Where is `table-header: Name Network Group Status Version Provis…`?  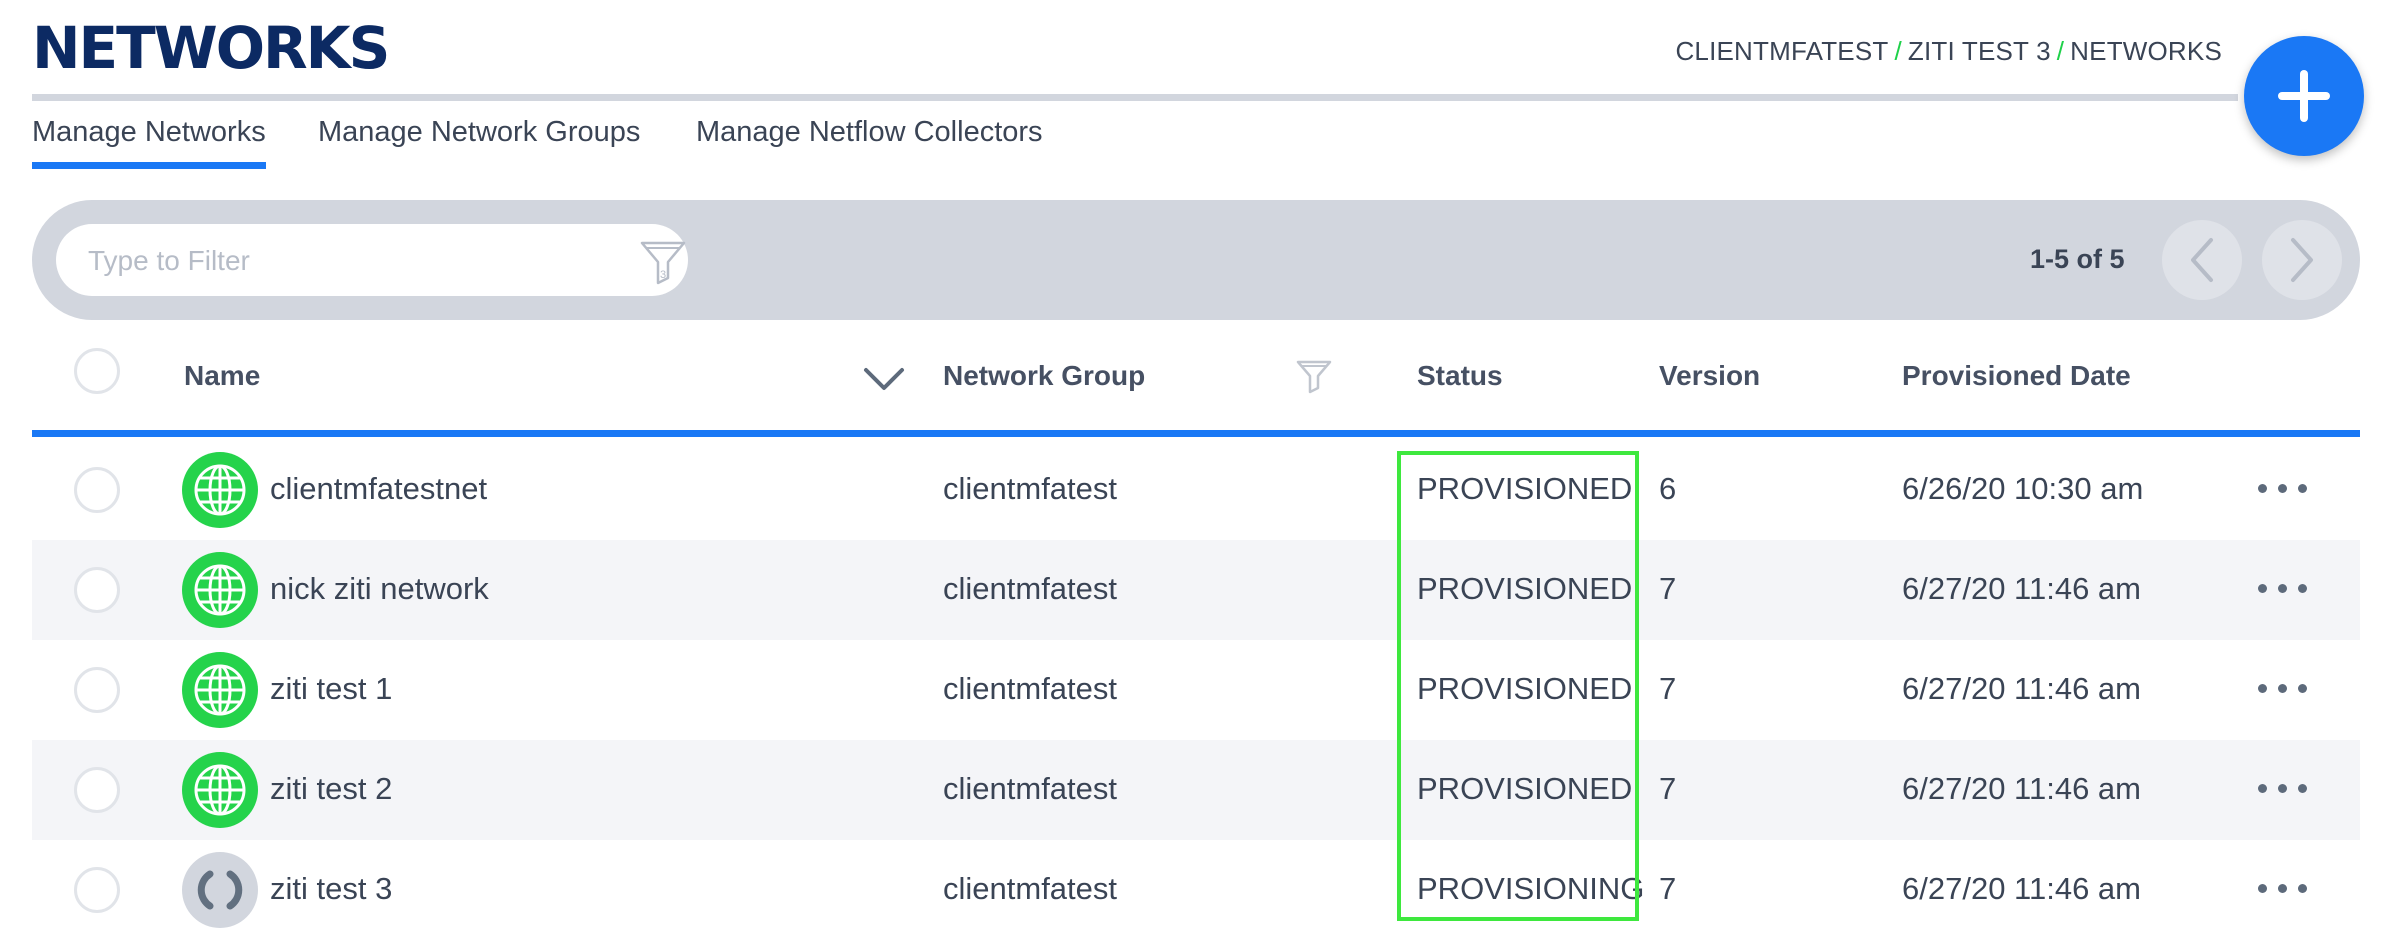 table-header: Name Network Group Status Version Provis… is located at coordinates (1196, 380).